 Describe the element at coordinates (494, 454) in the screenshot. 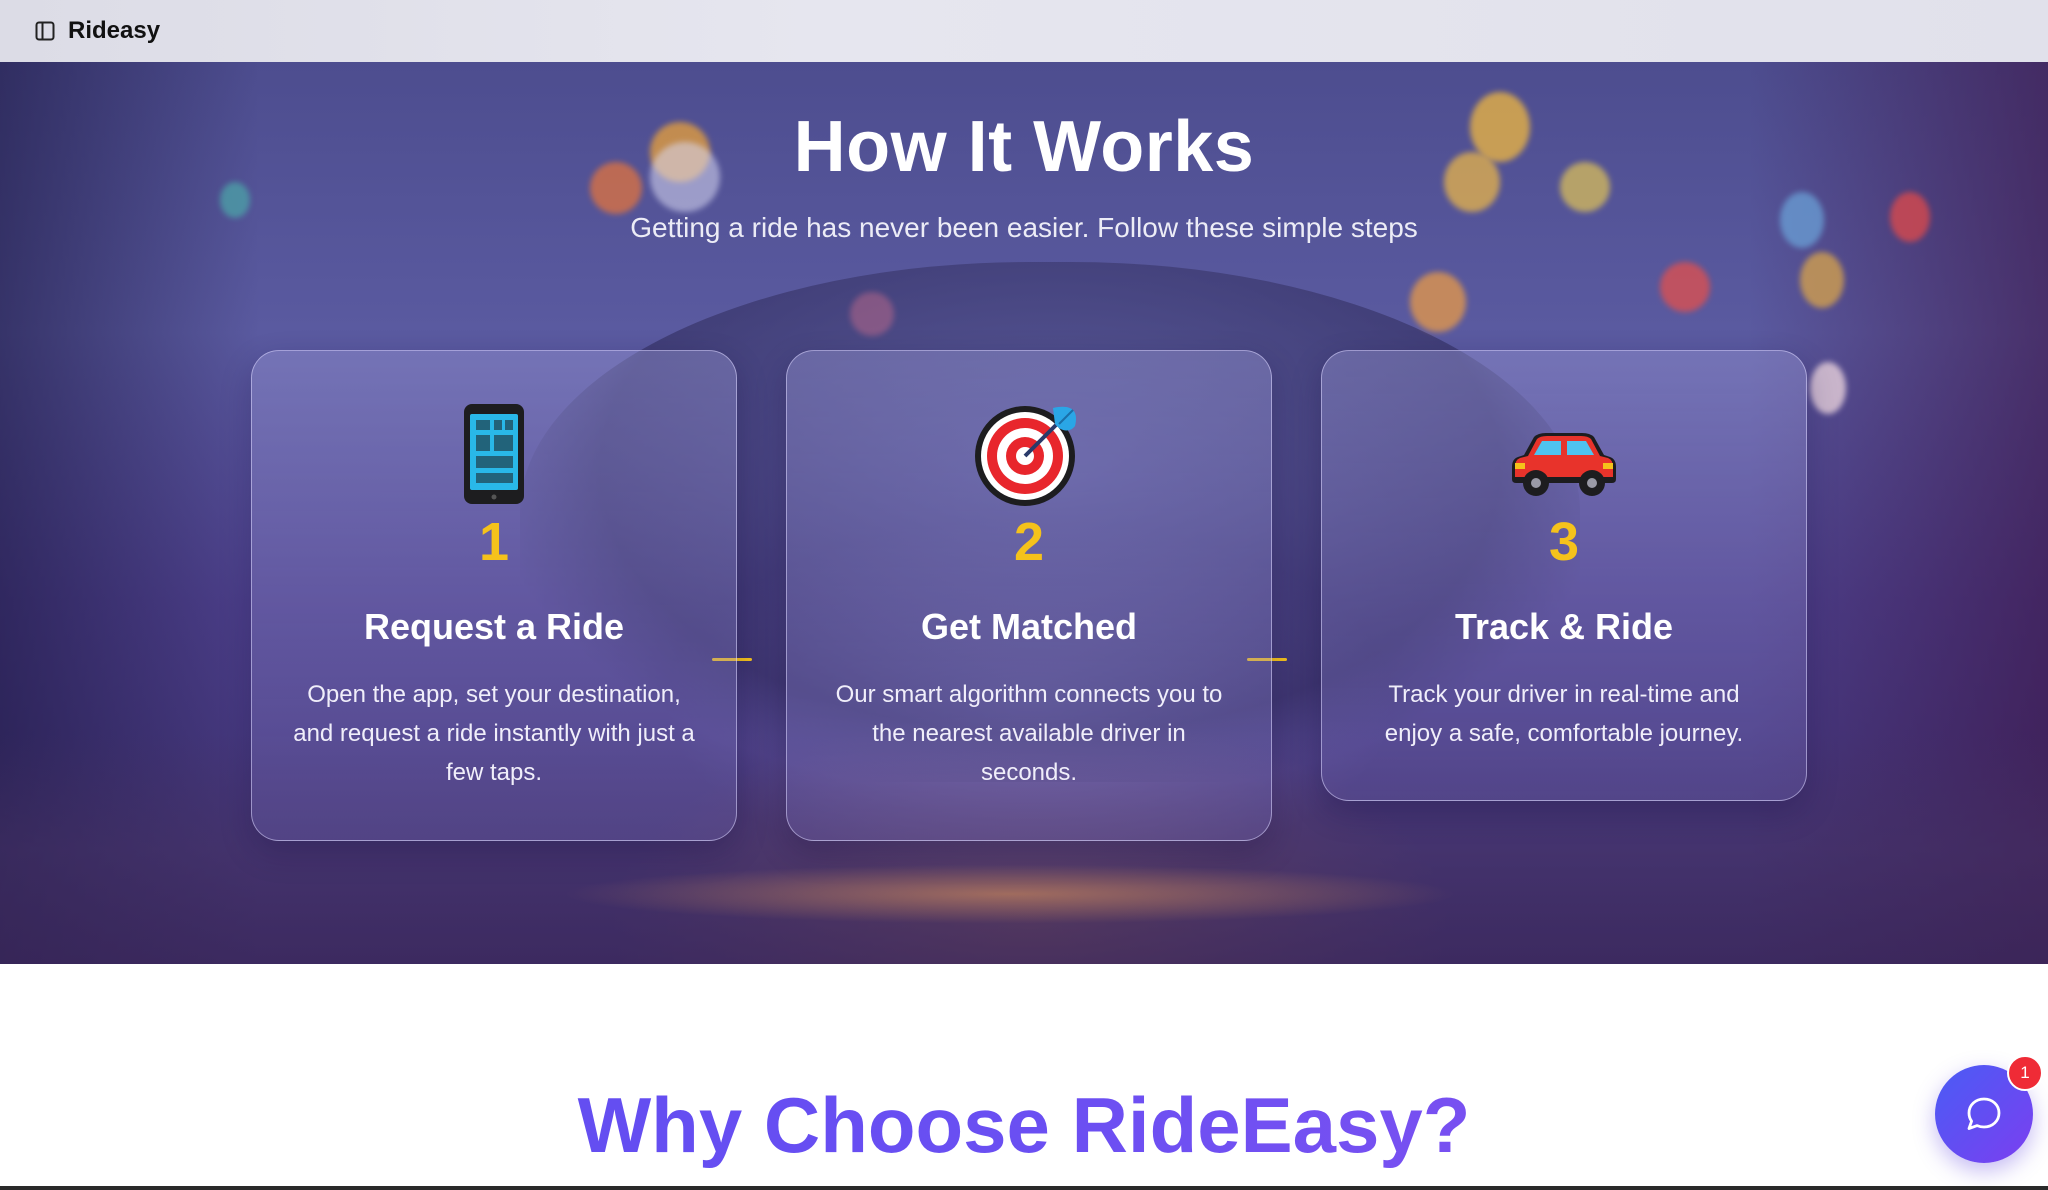

I see `mobile-phone-icon` at that location.